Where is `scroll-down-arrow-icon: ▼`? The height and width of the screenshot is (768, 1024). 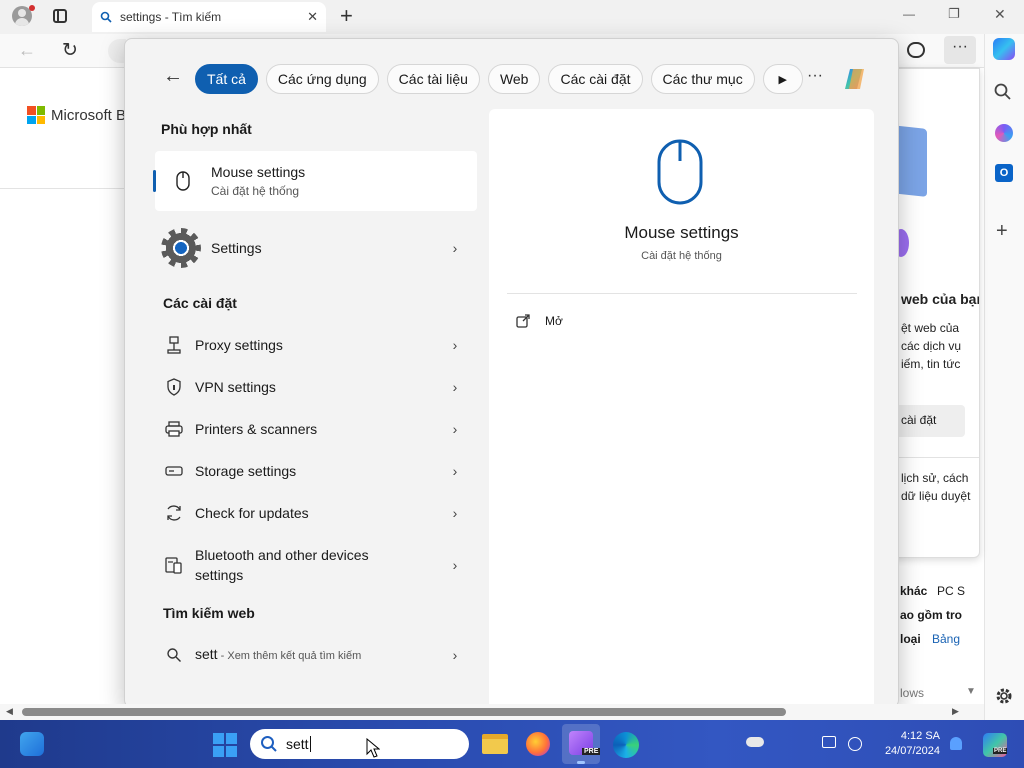
scroll-down-arrow-icon: ▼ is located at coordinates (971, 691).